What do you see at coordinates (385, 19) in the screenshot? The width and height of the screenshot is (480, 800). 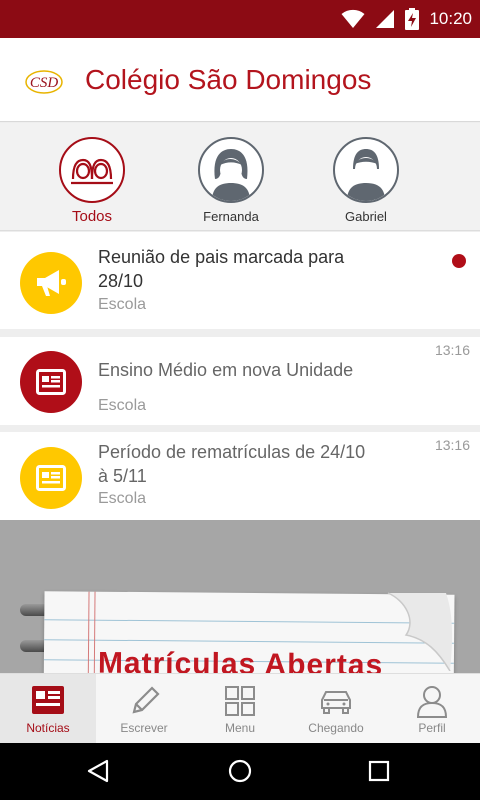 I see `signal-icon` at bounding box center [385, 19].